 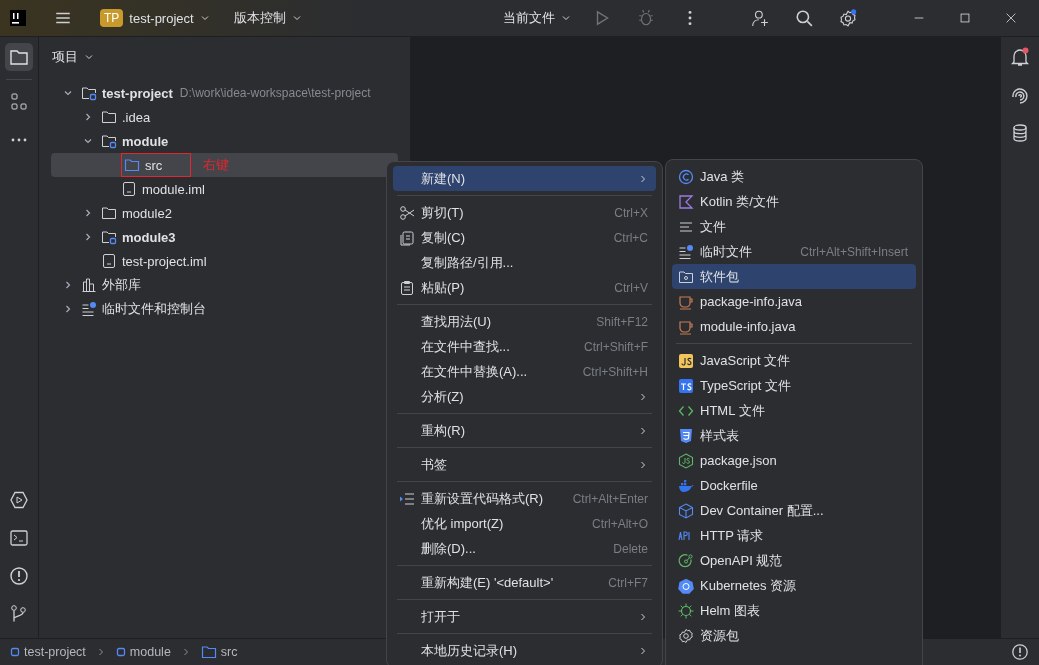 I want to click on notifications-bell-icon, so click(x=1020, y=57).